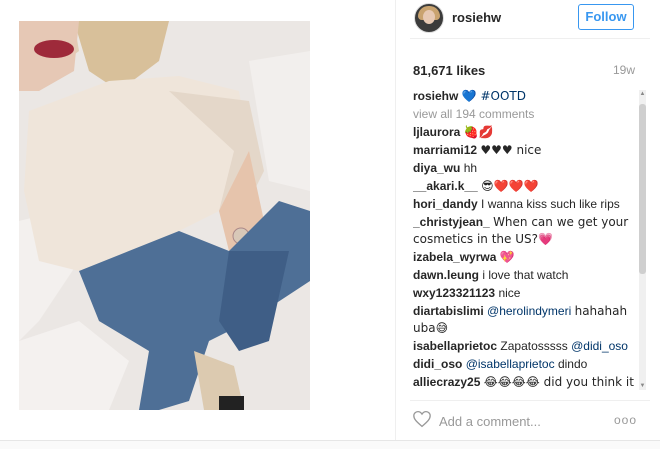 The image size is (660, 449). I want to click on post-header: rosiehw Follow, so click(535, 18).